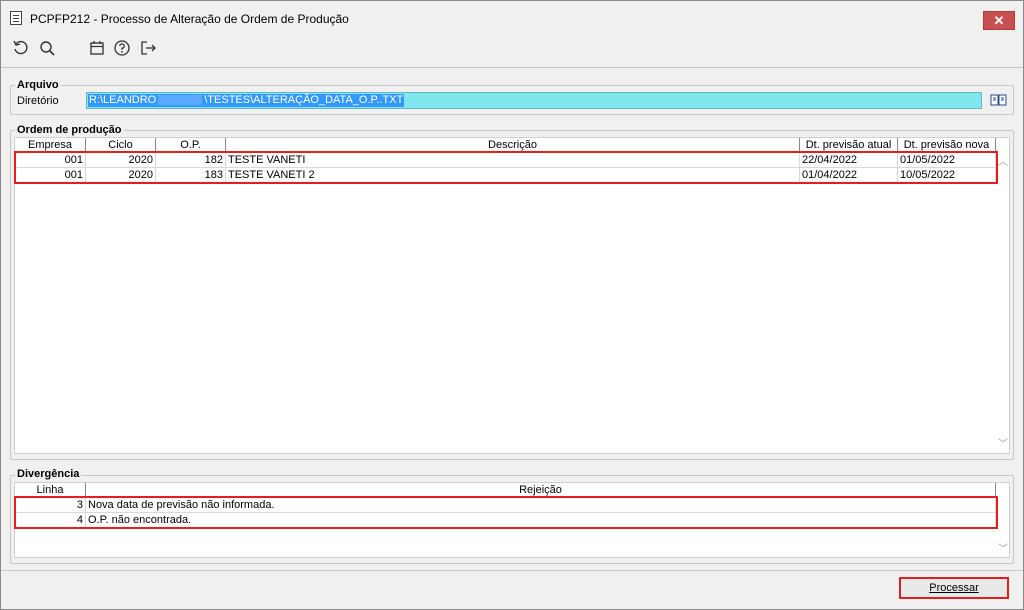  Describe the element at coordinates (47, 48) in the screenshot. I see `search-icon` at that location.